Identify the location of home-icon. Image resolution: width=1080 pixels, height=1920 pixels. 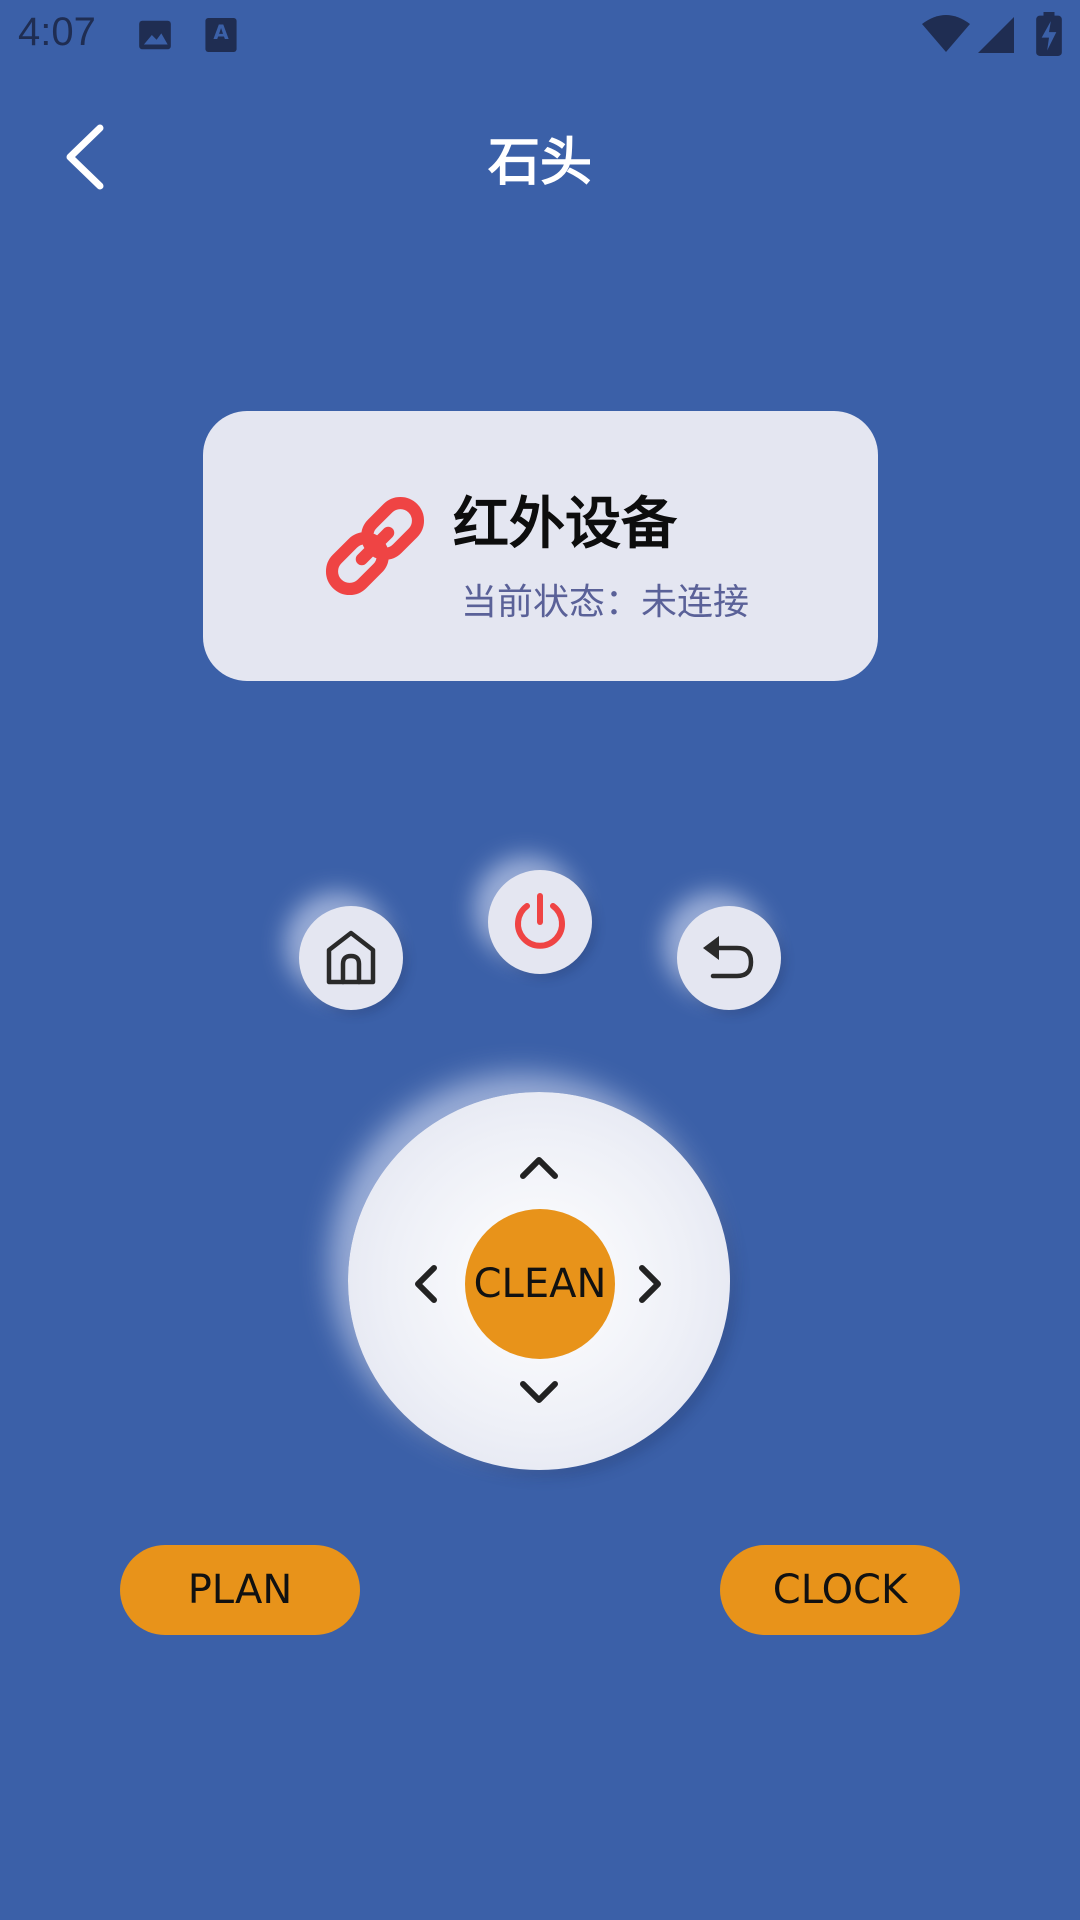
(351, 957).